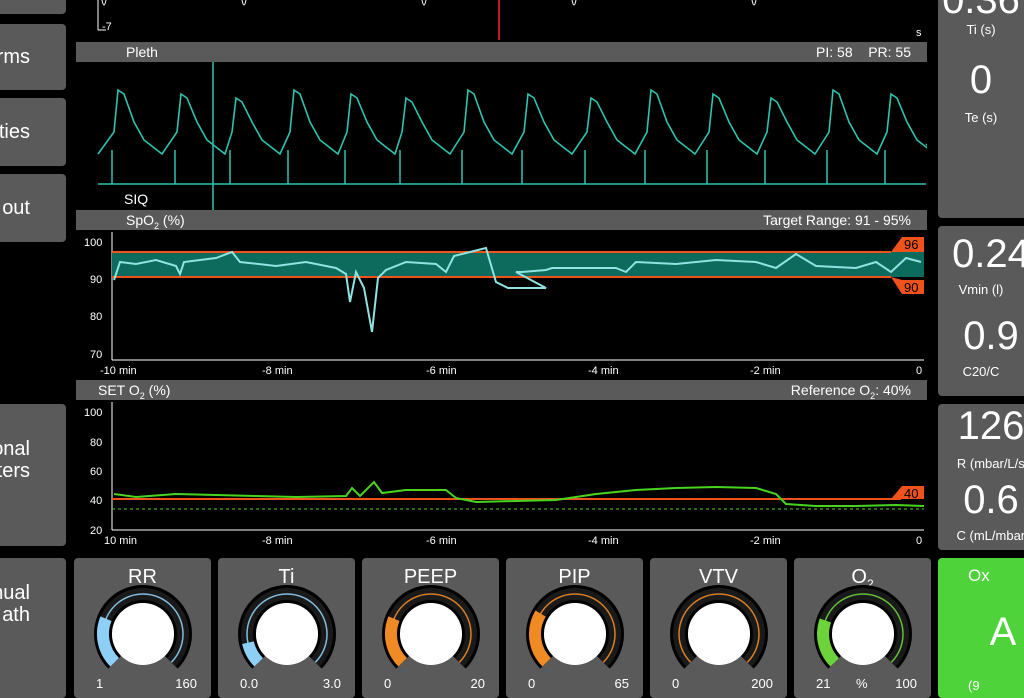  What do you see at coordinates (93, 243) in the screenshot?
I see `spo2-ytick-100: 100` at bounding box center [93, 243].